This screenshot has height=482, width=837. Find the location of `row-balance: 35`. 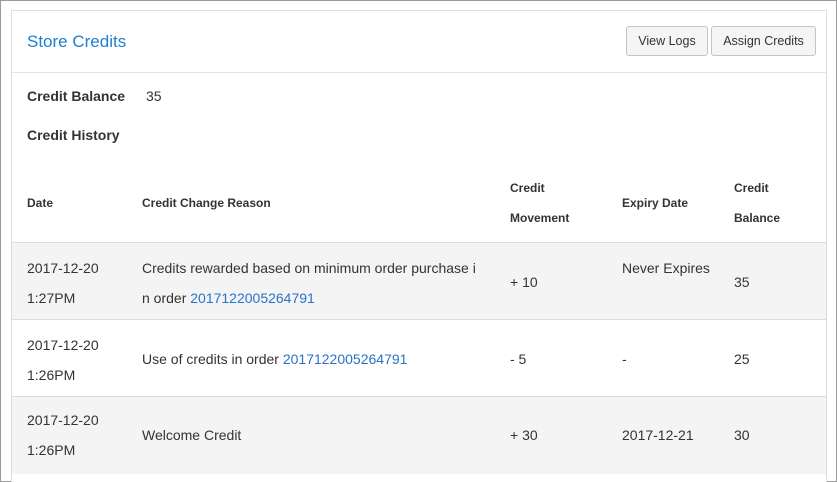

row-balance: 35 is located at coordinates (742, 282).